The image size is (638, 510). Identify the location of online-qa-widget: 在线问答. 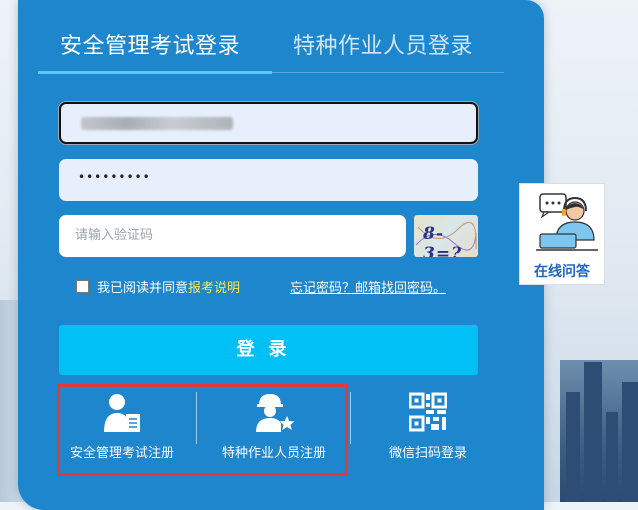
(562, 234).